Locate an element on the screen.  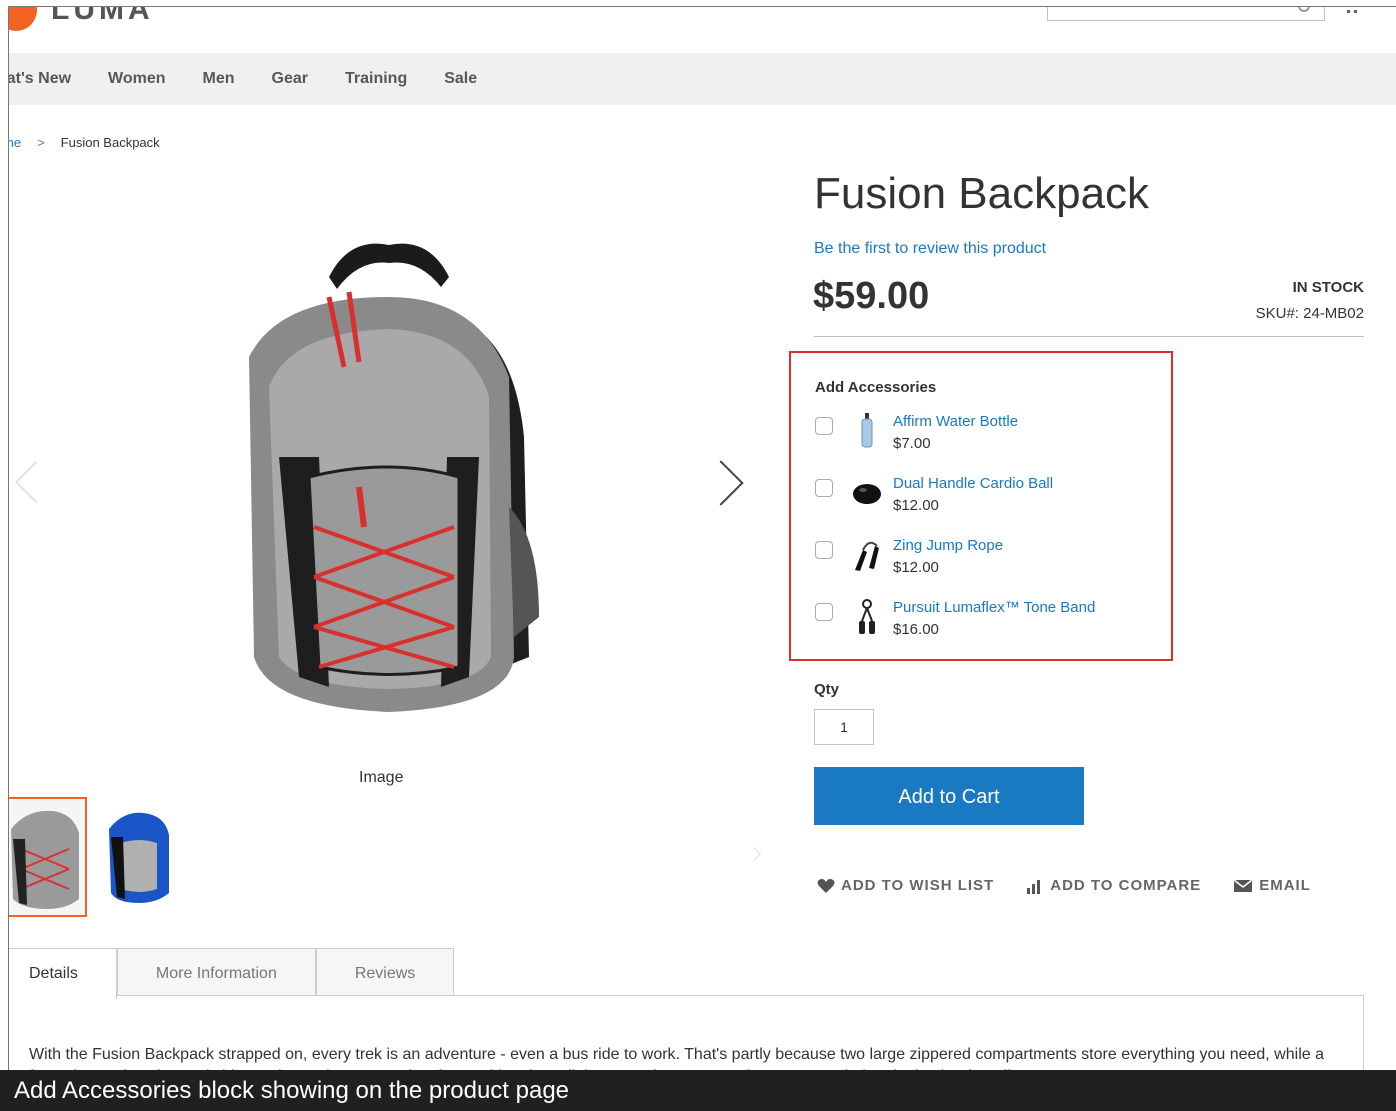
nav-item-women: Women is located at coordinates (136, 79).